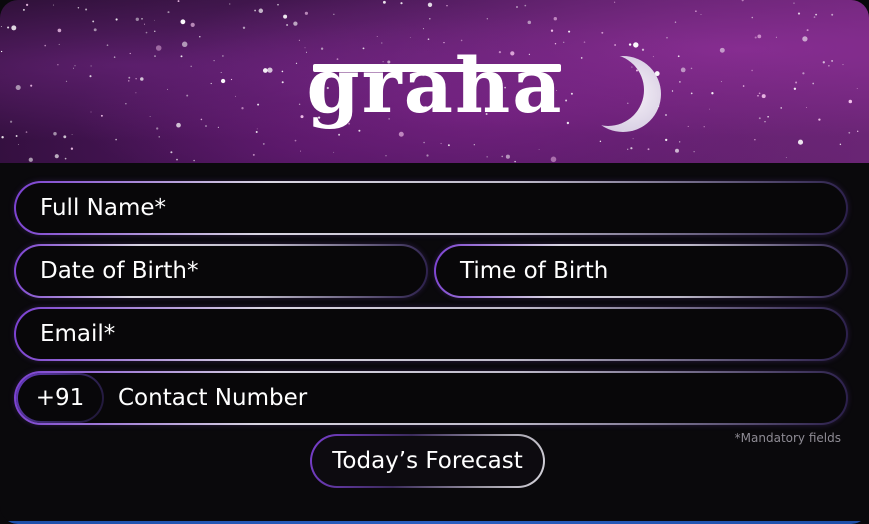 The height and width of the screenshot is (524, 869). I want to click on country-code-selector: +91, so click(60, 398).